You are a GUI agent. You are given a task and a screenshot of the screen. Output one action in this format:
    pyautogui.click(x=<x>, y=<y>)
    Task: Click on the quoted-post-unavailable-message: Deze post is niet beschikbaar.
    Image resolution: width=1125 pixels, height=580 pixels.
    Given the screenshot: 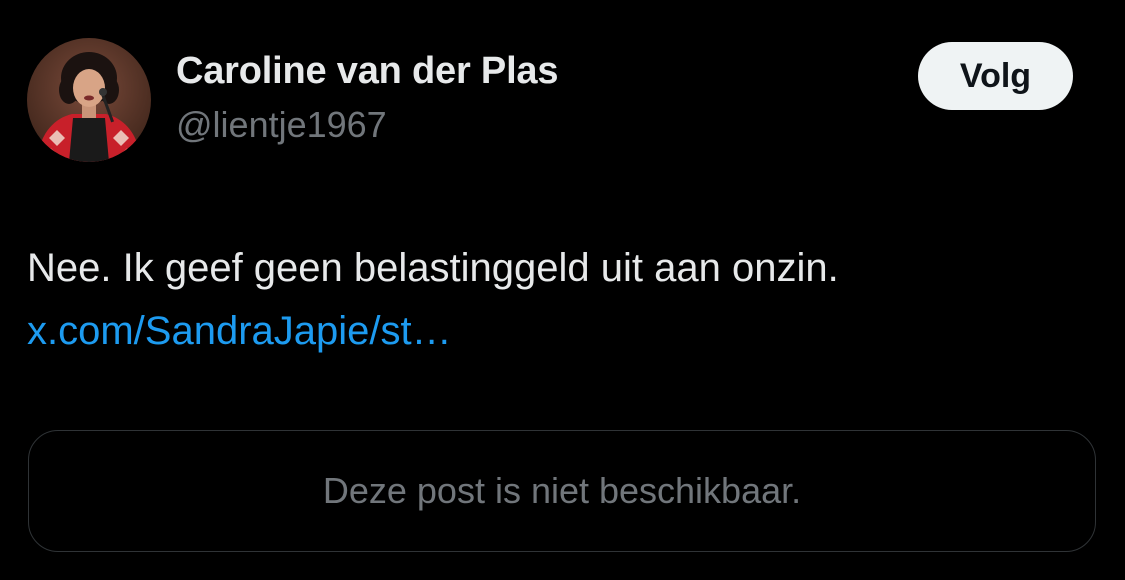 What is the action you would take?
    pyautogui.click(x=562, y=490)
    